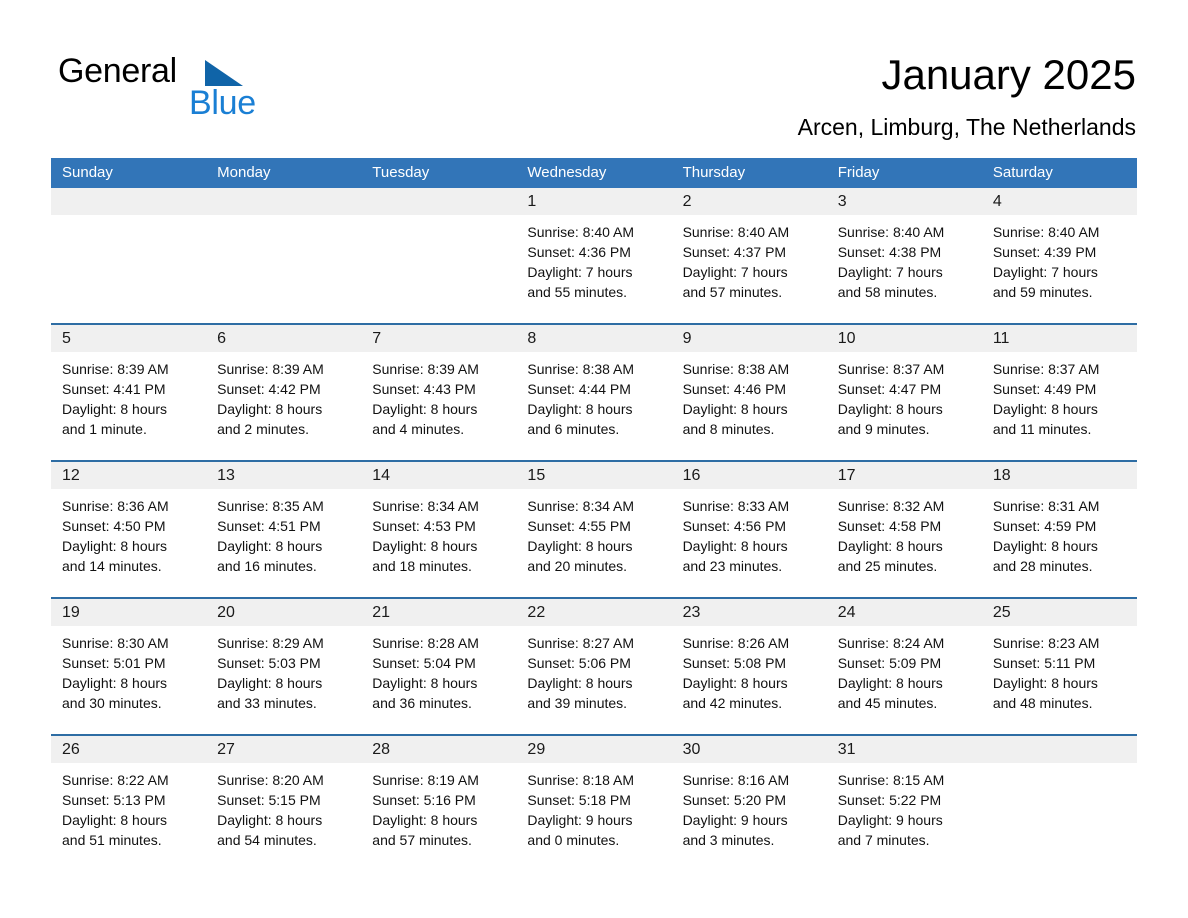 The width and height of the screenshot is (1188, 918). What do you see at coordinates (581, 232) in the screenshot?
I see `sunrise-text: Sunrise: 8:40 AM` at bounding box center [581, 232].